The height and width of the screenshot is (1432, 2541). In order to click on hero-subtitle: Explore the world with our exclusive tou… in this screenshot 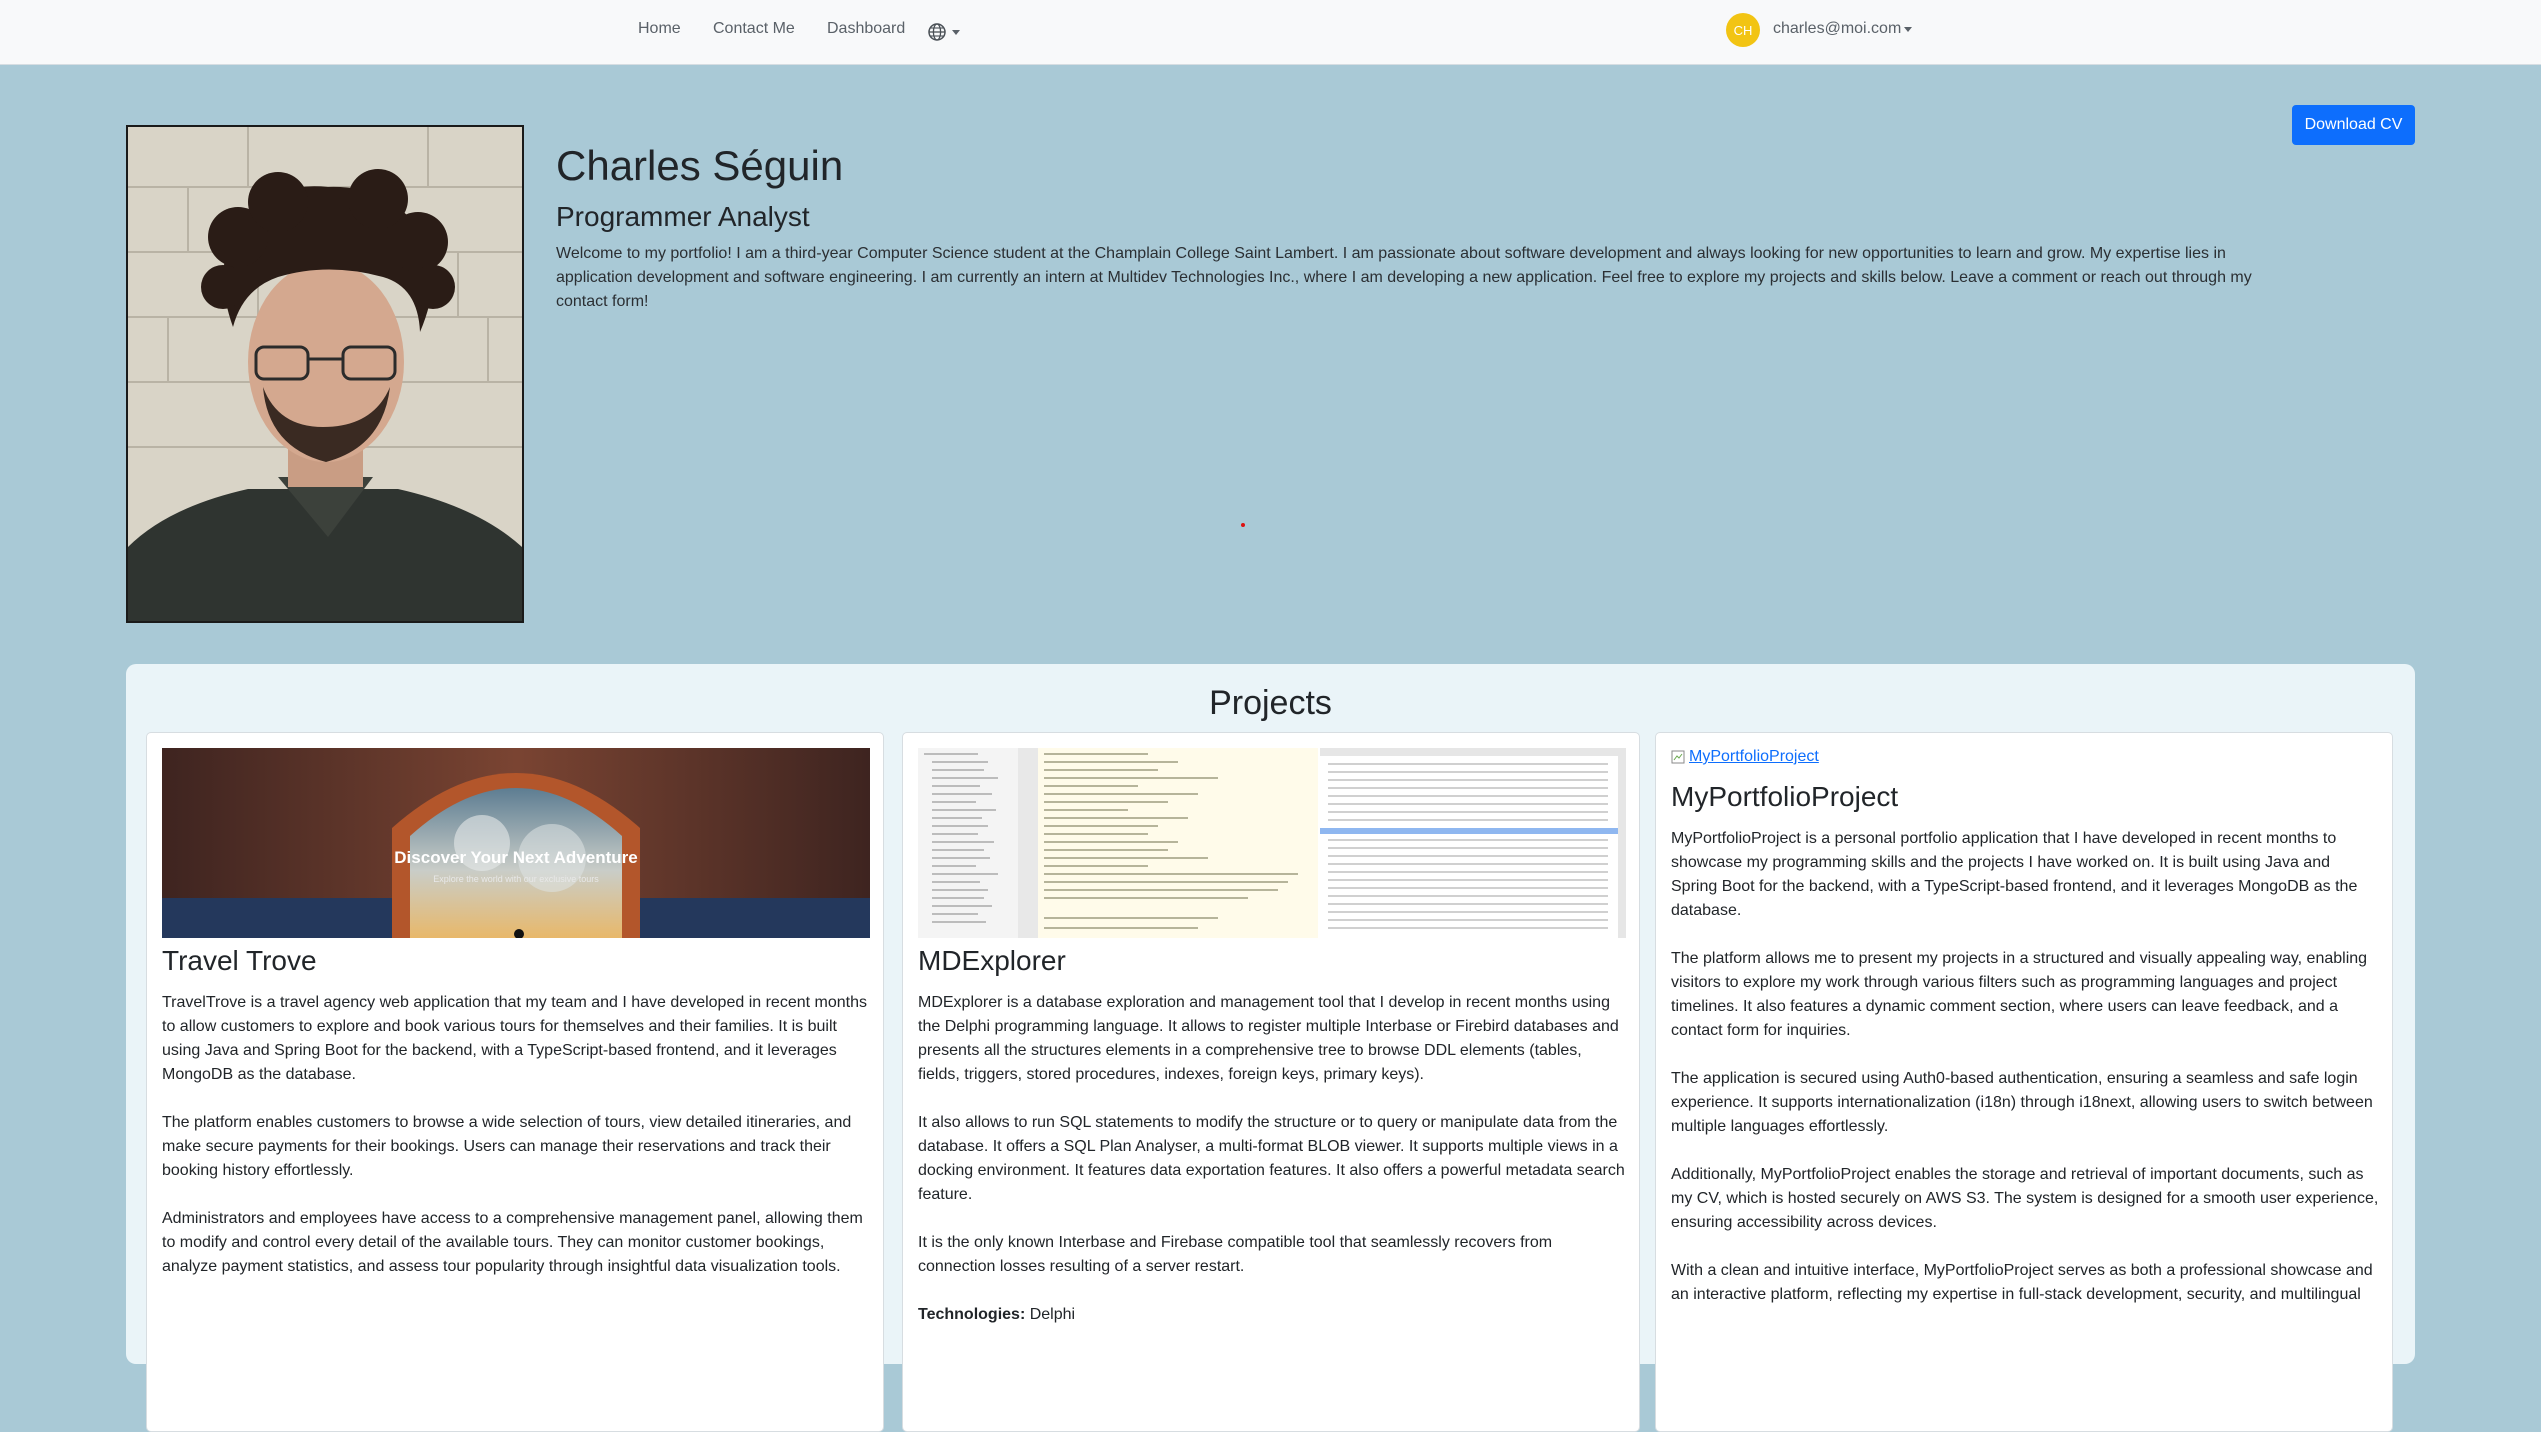, I will do `click(516, 879)`.